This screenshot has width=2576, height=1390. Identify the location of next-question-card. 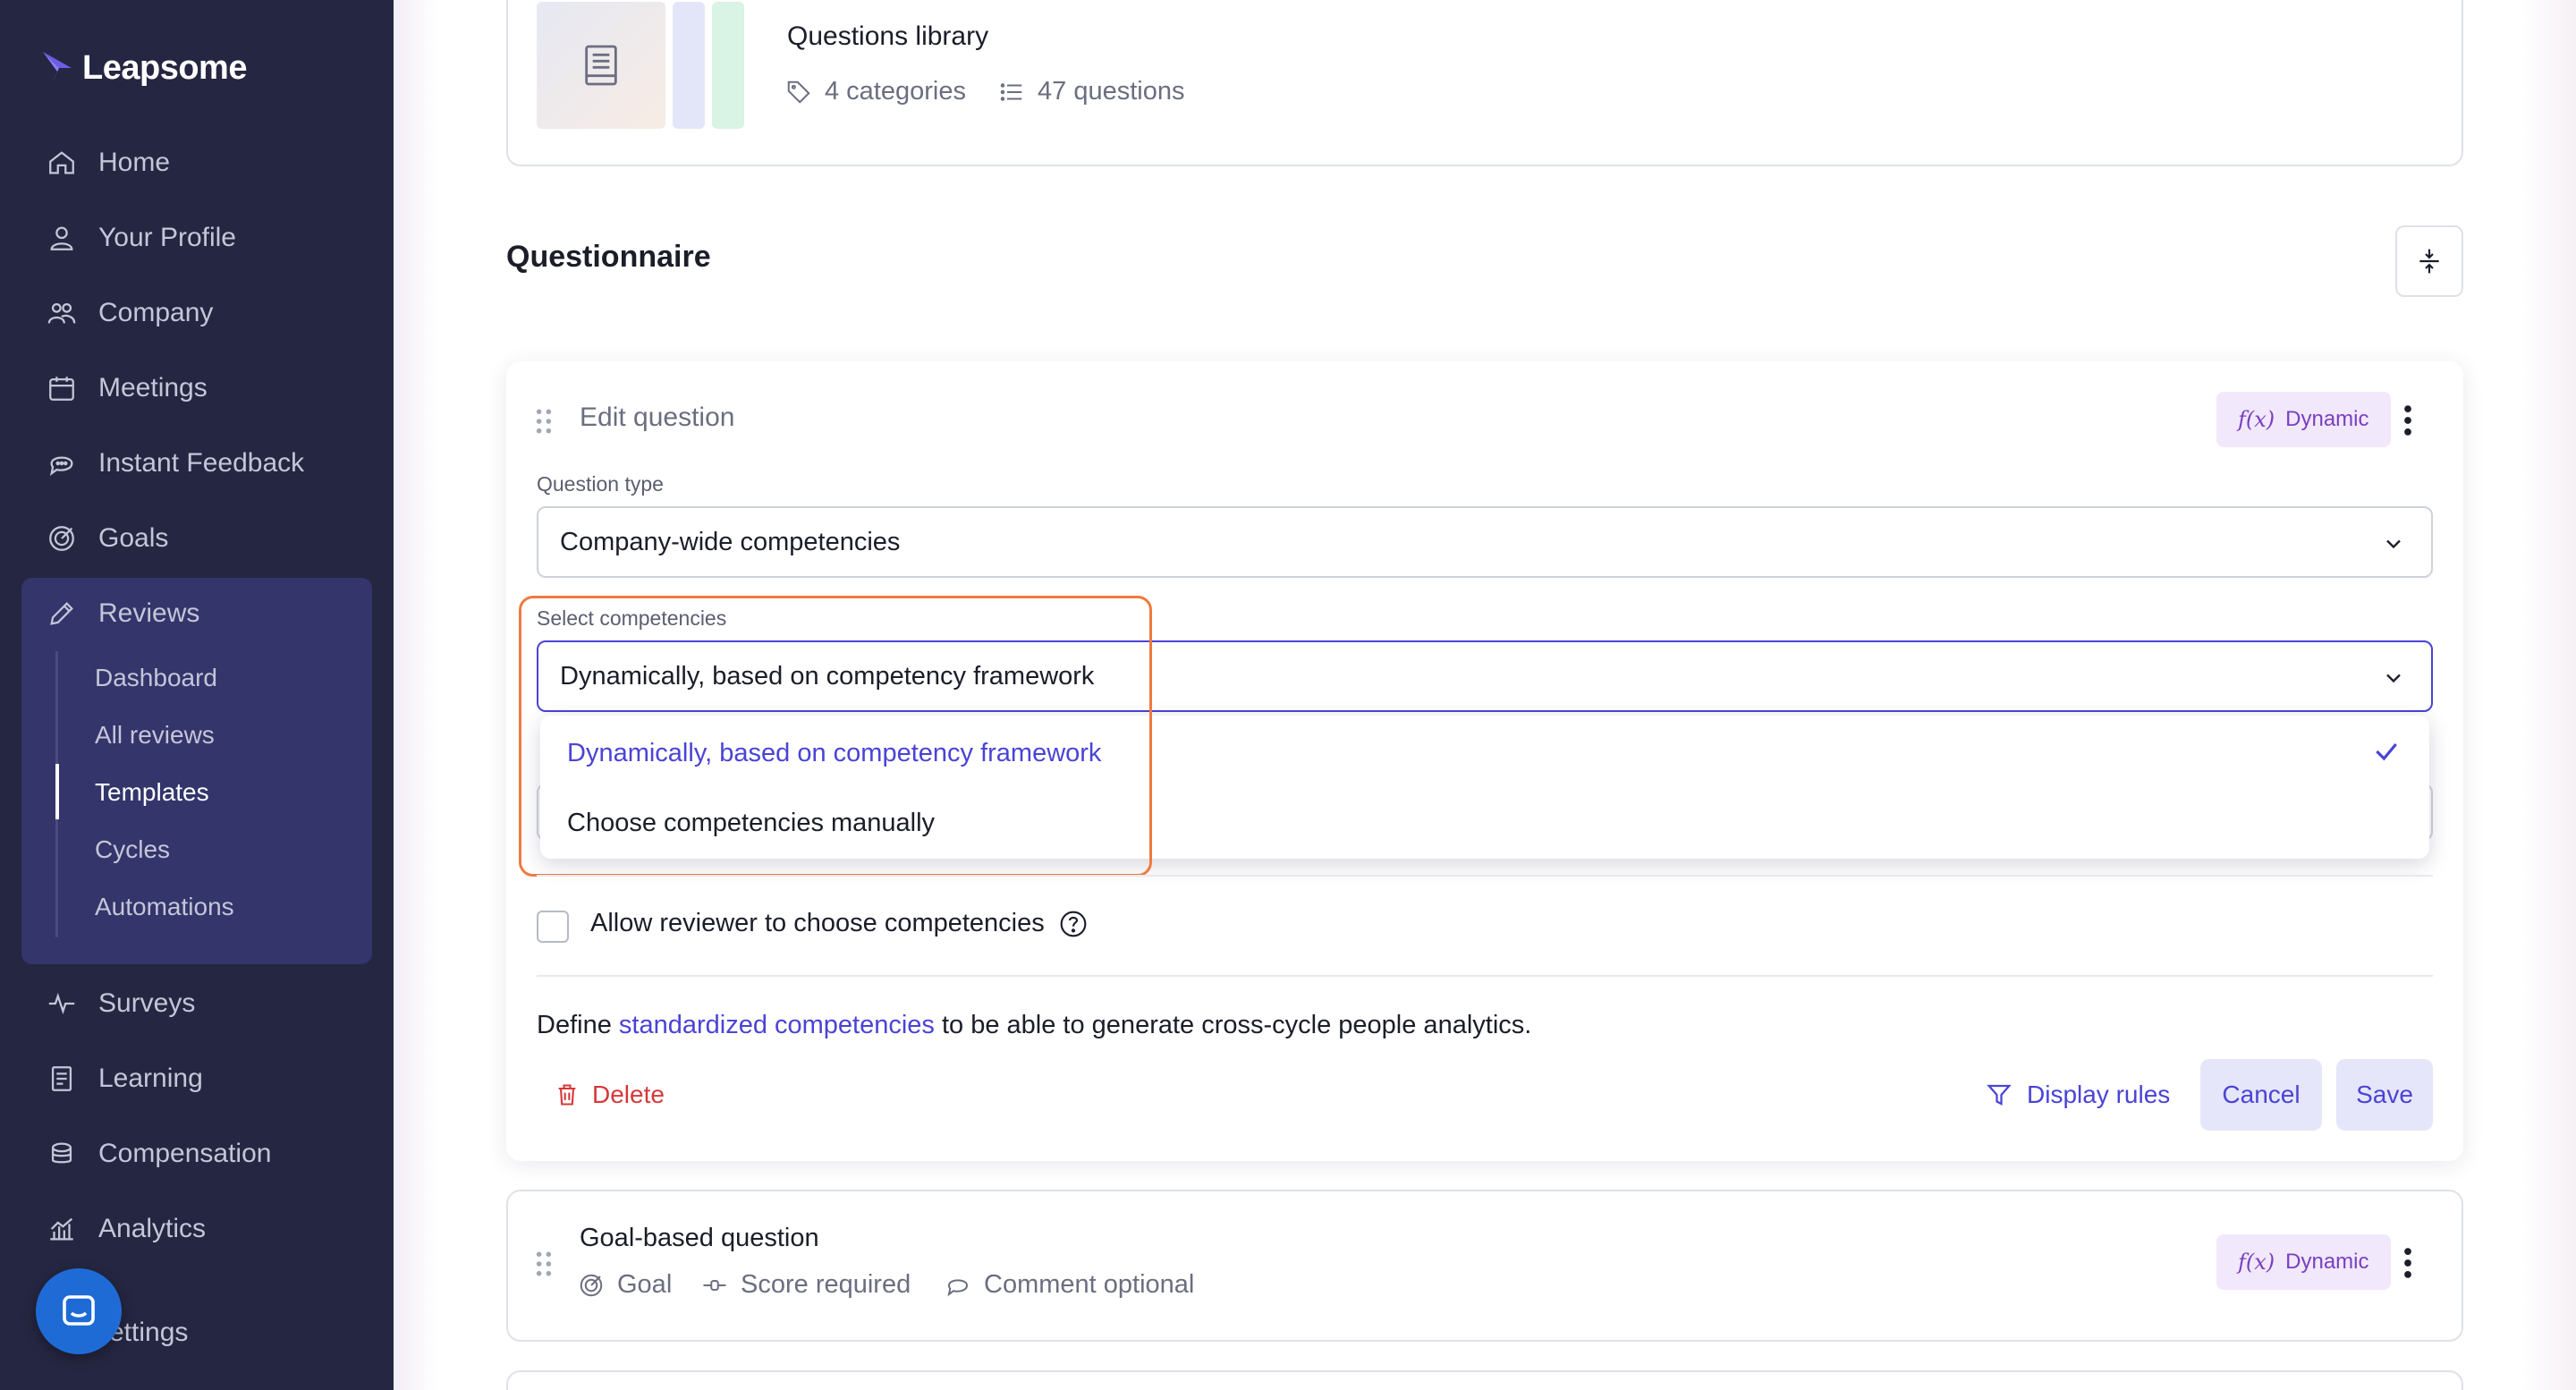
(1484, 1380).